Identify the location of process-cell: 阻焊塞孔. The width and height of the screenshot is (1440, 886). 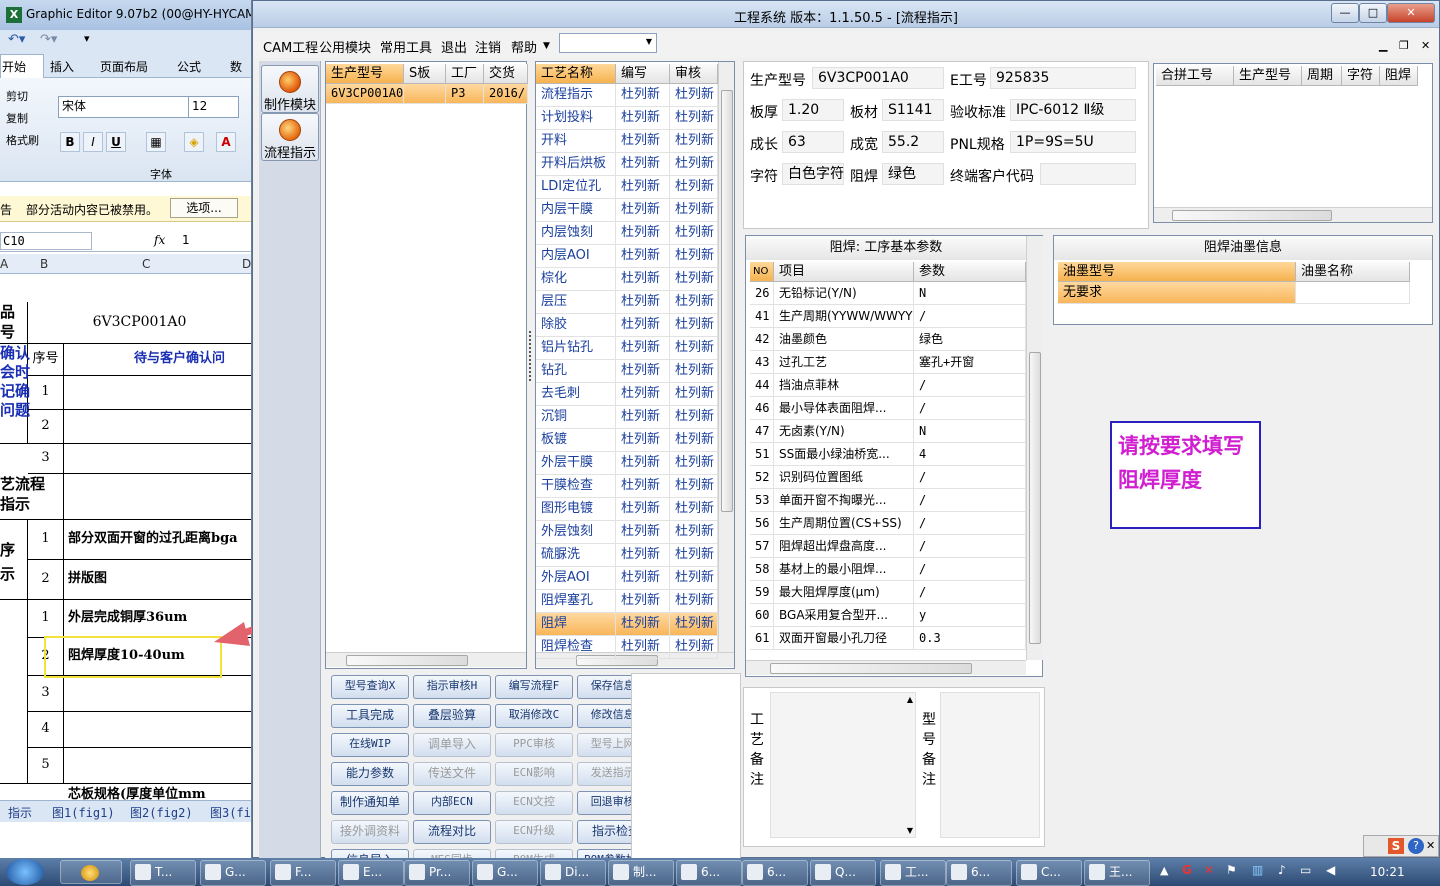
(576, 601).